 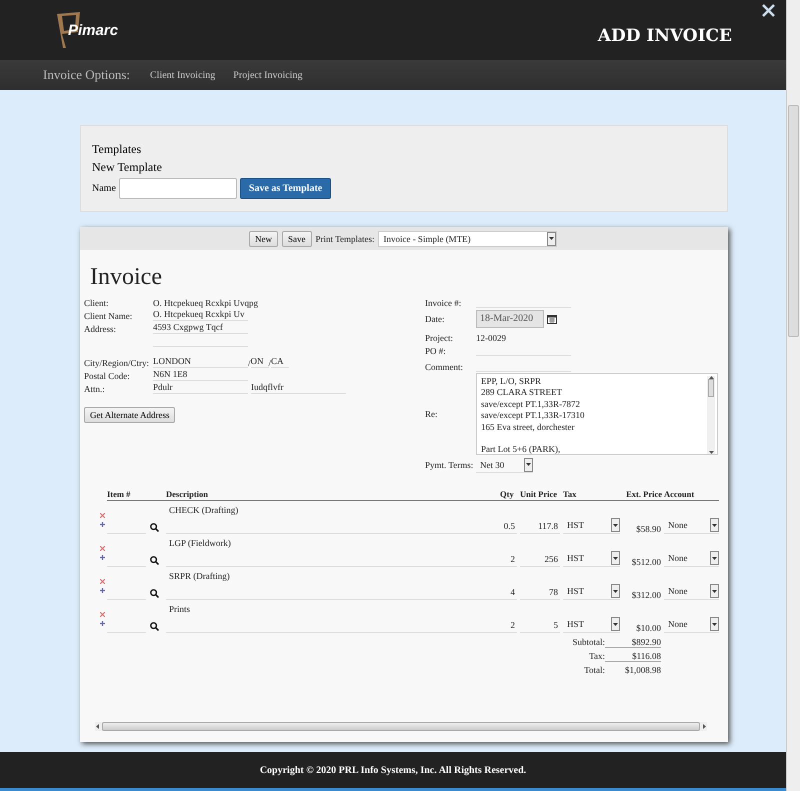 What do you see at coordinates (491, 338) in the screenshot?
I see `project-value: 12-0029` at bounding box center [491, 338].